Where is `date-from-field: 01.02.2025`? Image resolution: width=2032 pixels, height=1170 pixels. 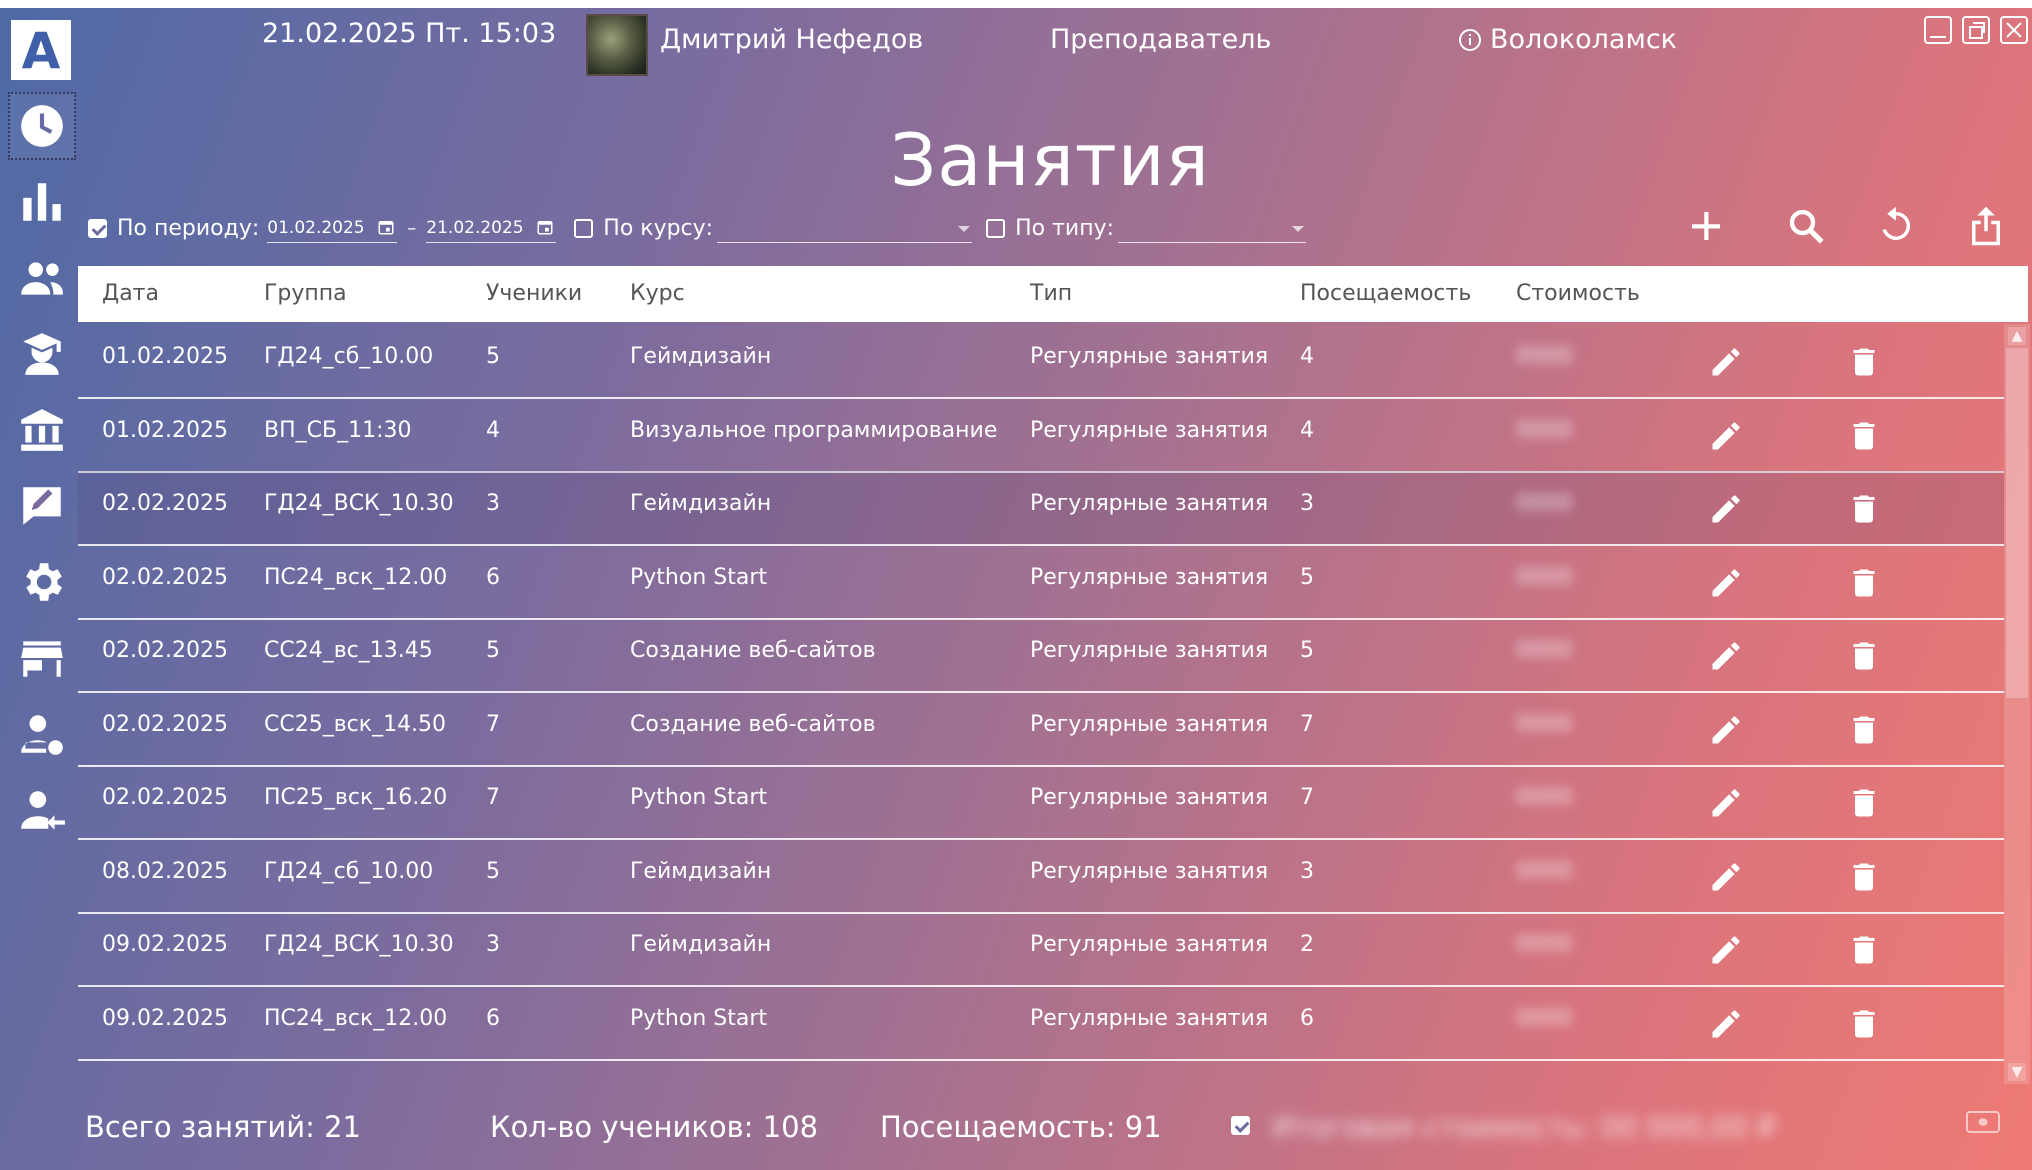
date-from-field: 01.02.2025 is located at coordinates (332, 228).